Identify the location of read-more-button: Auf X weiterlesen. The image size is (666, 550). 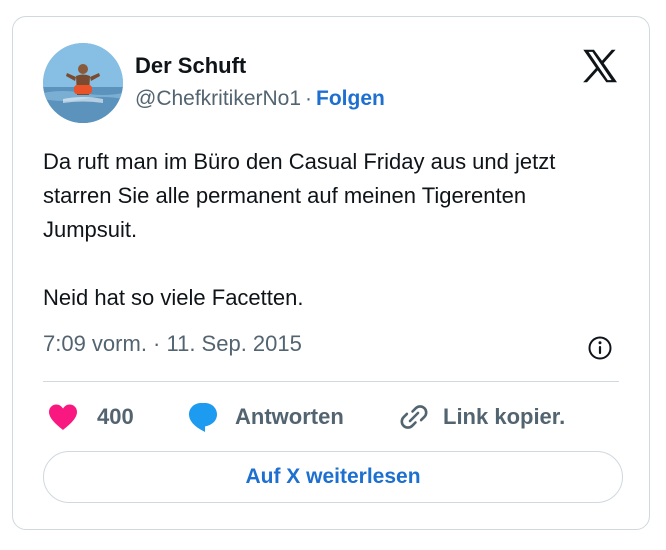
(333, 477).